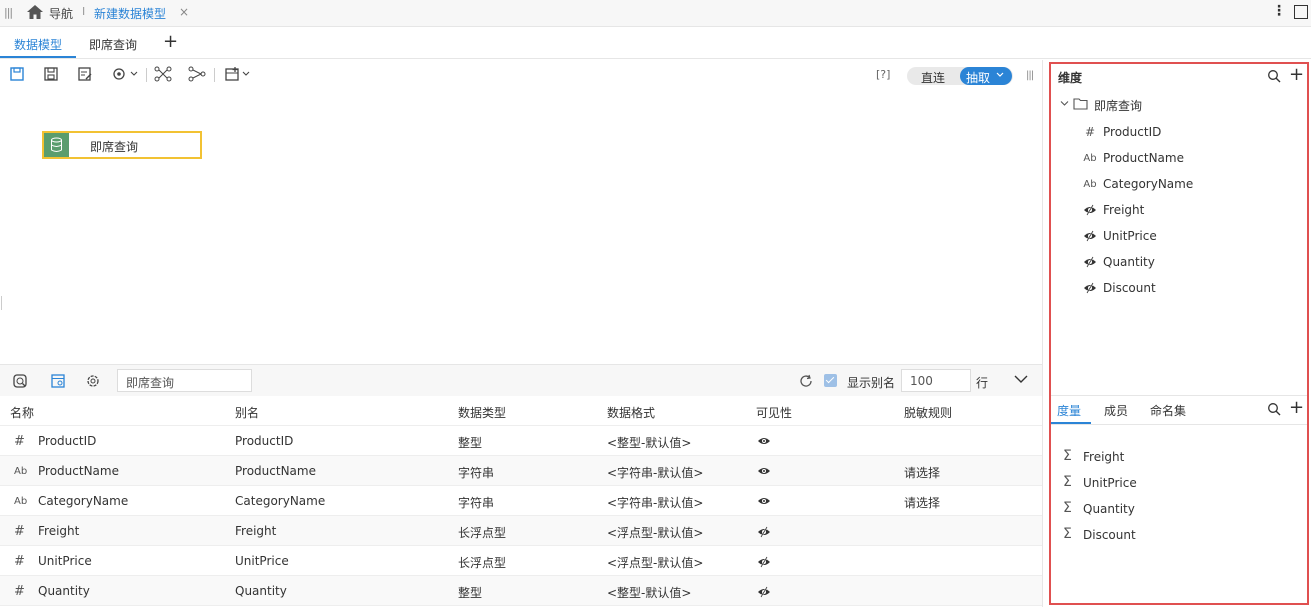 The image size is (1311, 607). Describe the element at coordinates (113, 44) in the screenshot. I see `tab-adhoc-query: 即席查询` at that location.